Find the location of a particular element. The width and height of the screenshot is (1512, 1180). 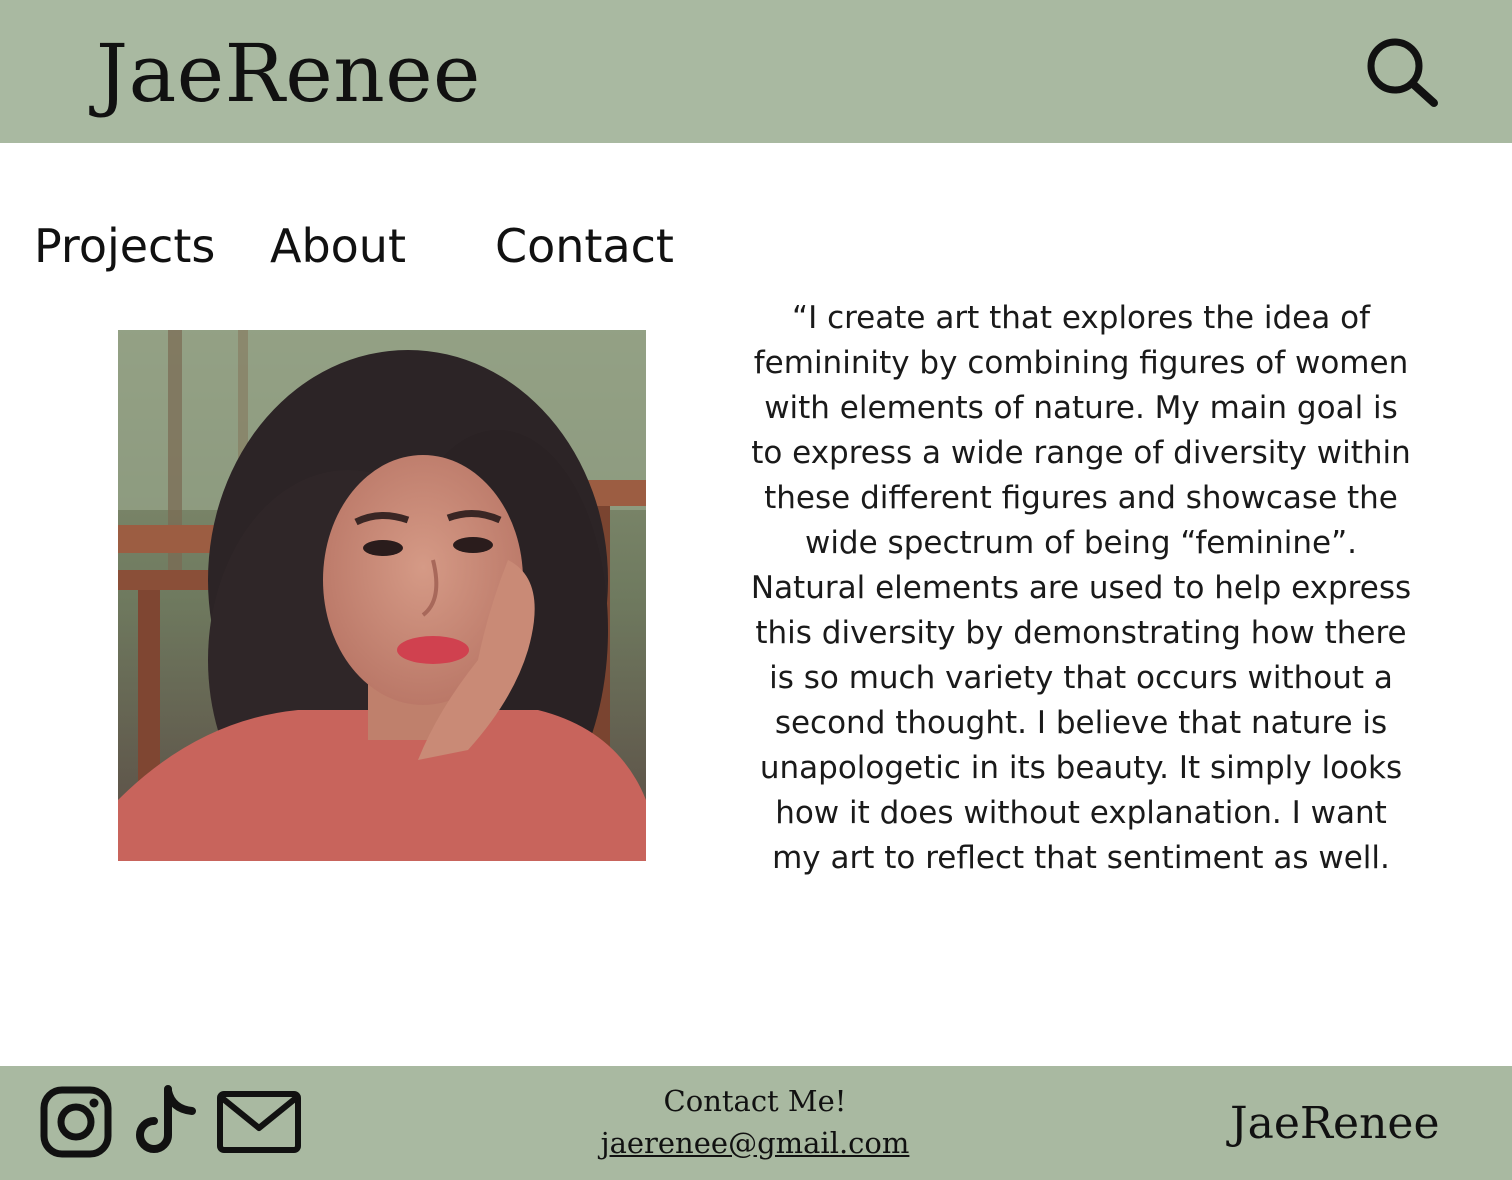

main-nav: Projects About Contact is located at coordinates (350, 245).